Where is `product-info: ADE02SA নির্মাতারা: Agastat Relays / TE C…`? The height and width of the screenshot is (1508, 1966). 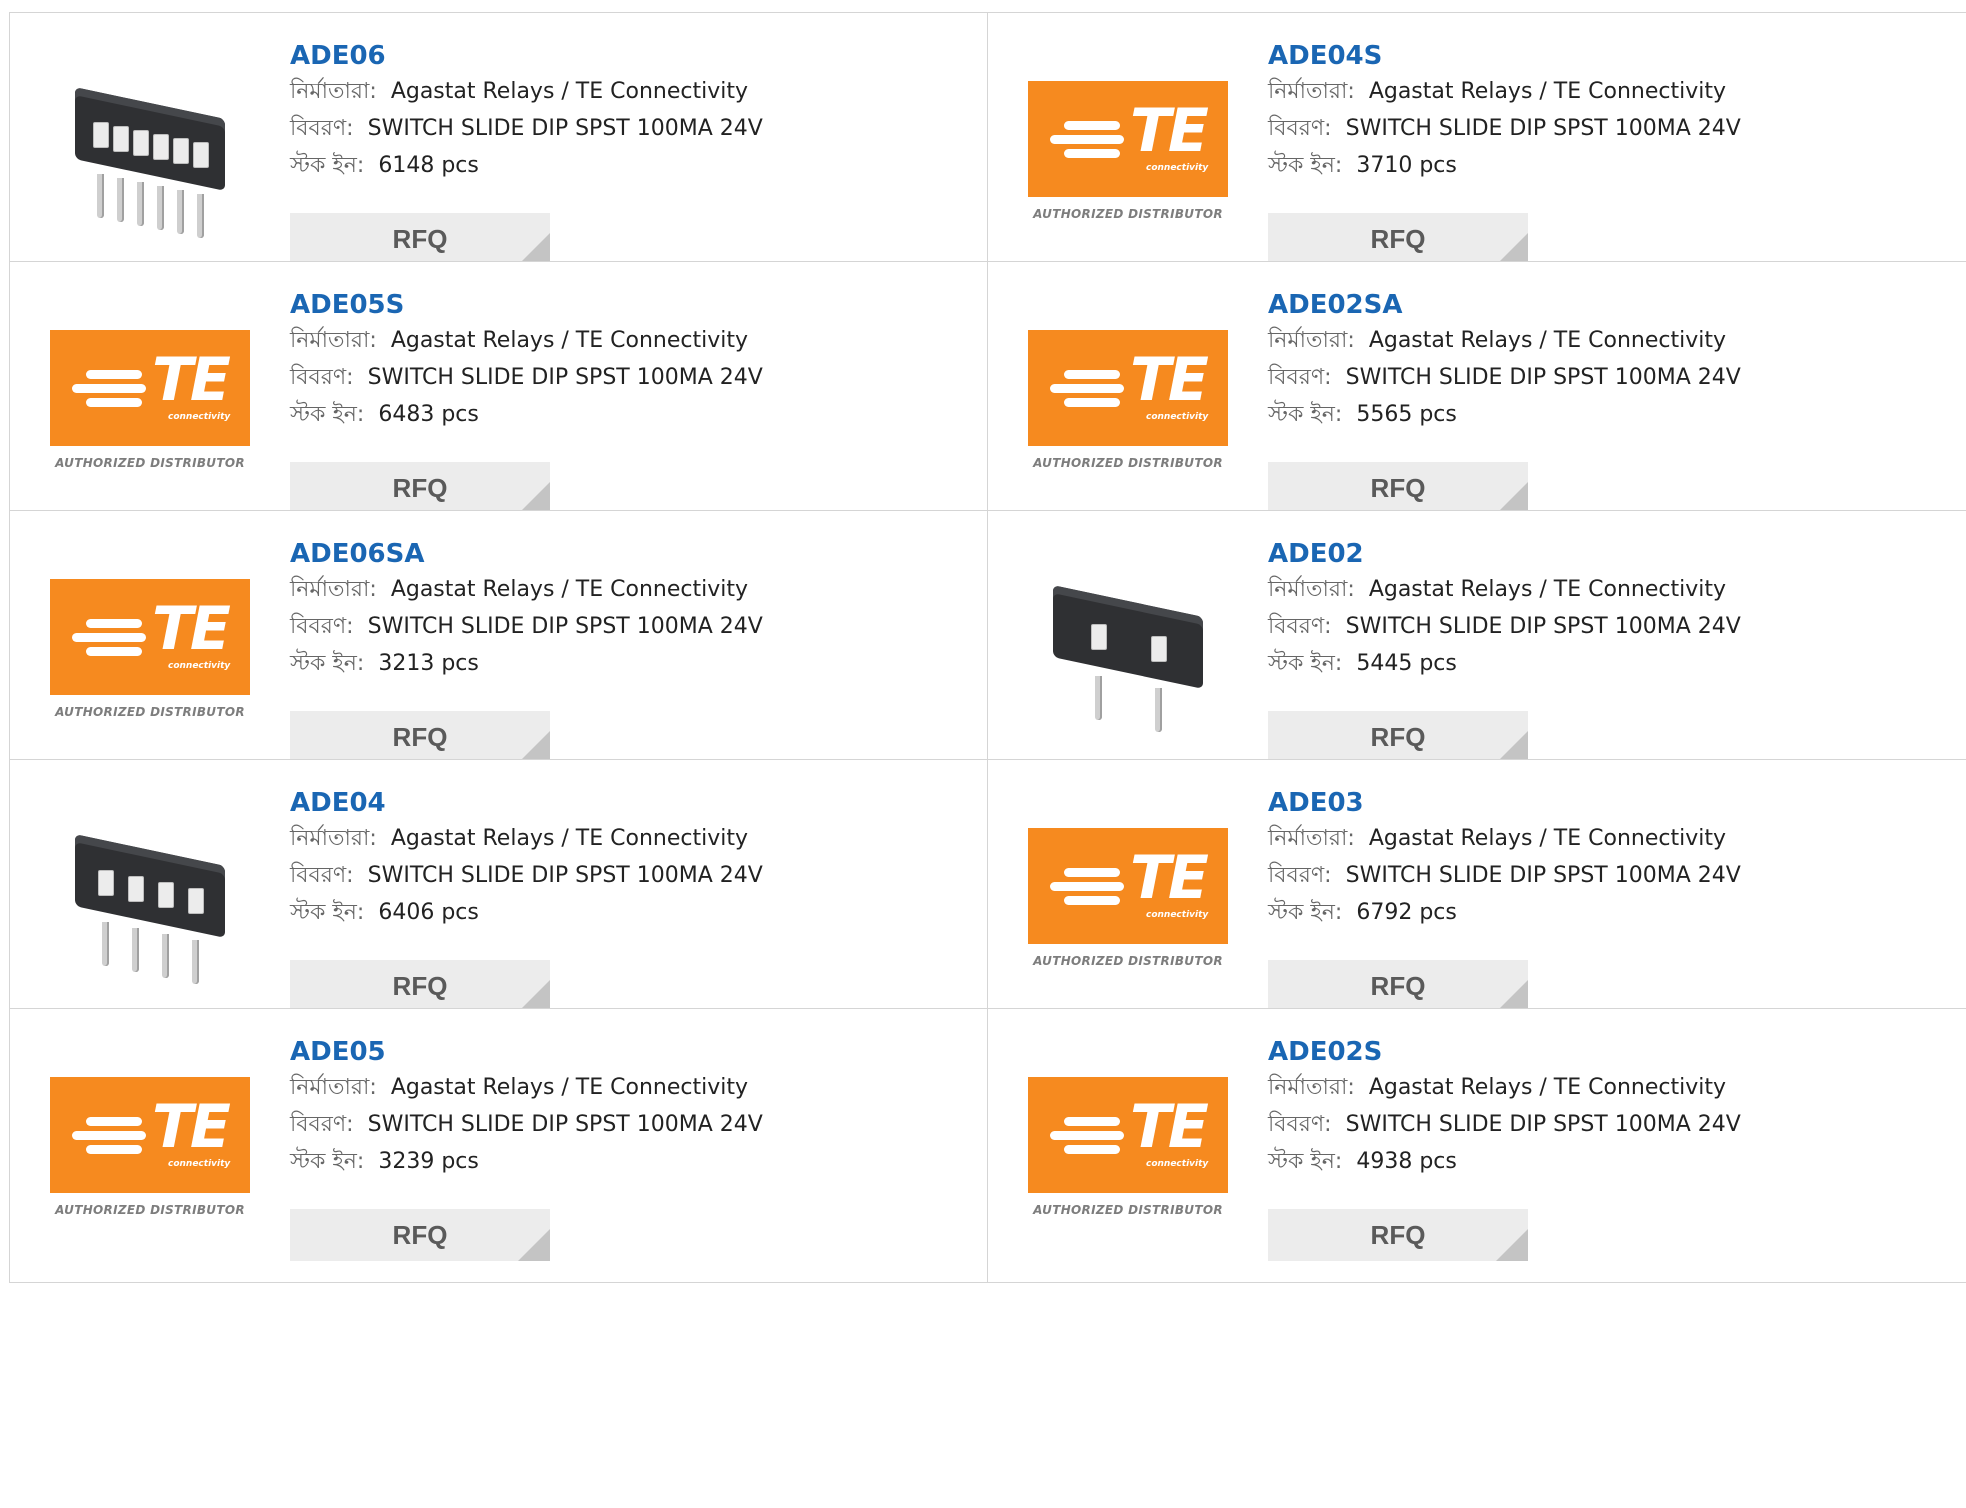 product-info: ADE02SA নির্মাতারা: Agastat Relays / TE C… is located at coordinates (1504, 360).